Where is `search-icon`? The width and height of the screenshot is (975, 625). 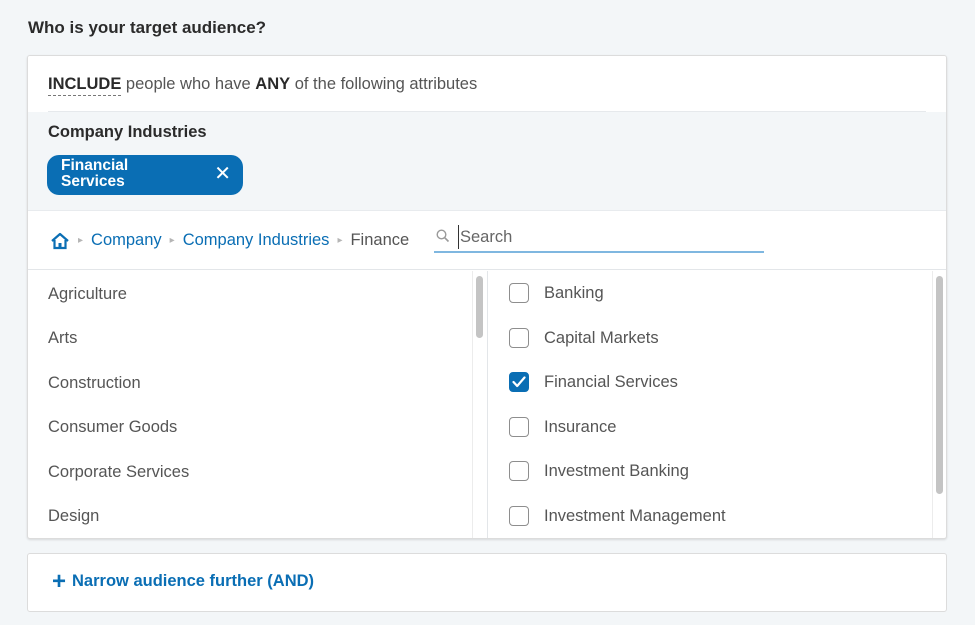 search-icon is located at coordinates (443, 236).